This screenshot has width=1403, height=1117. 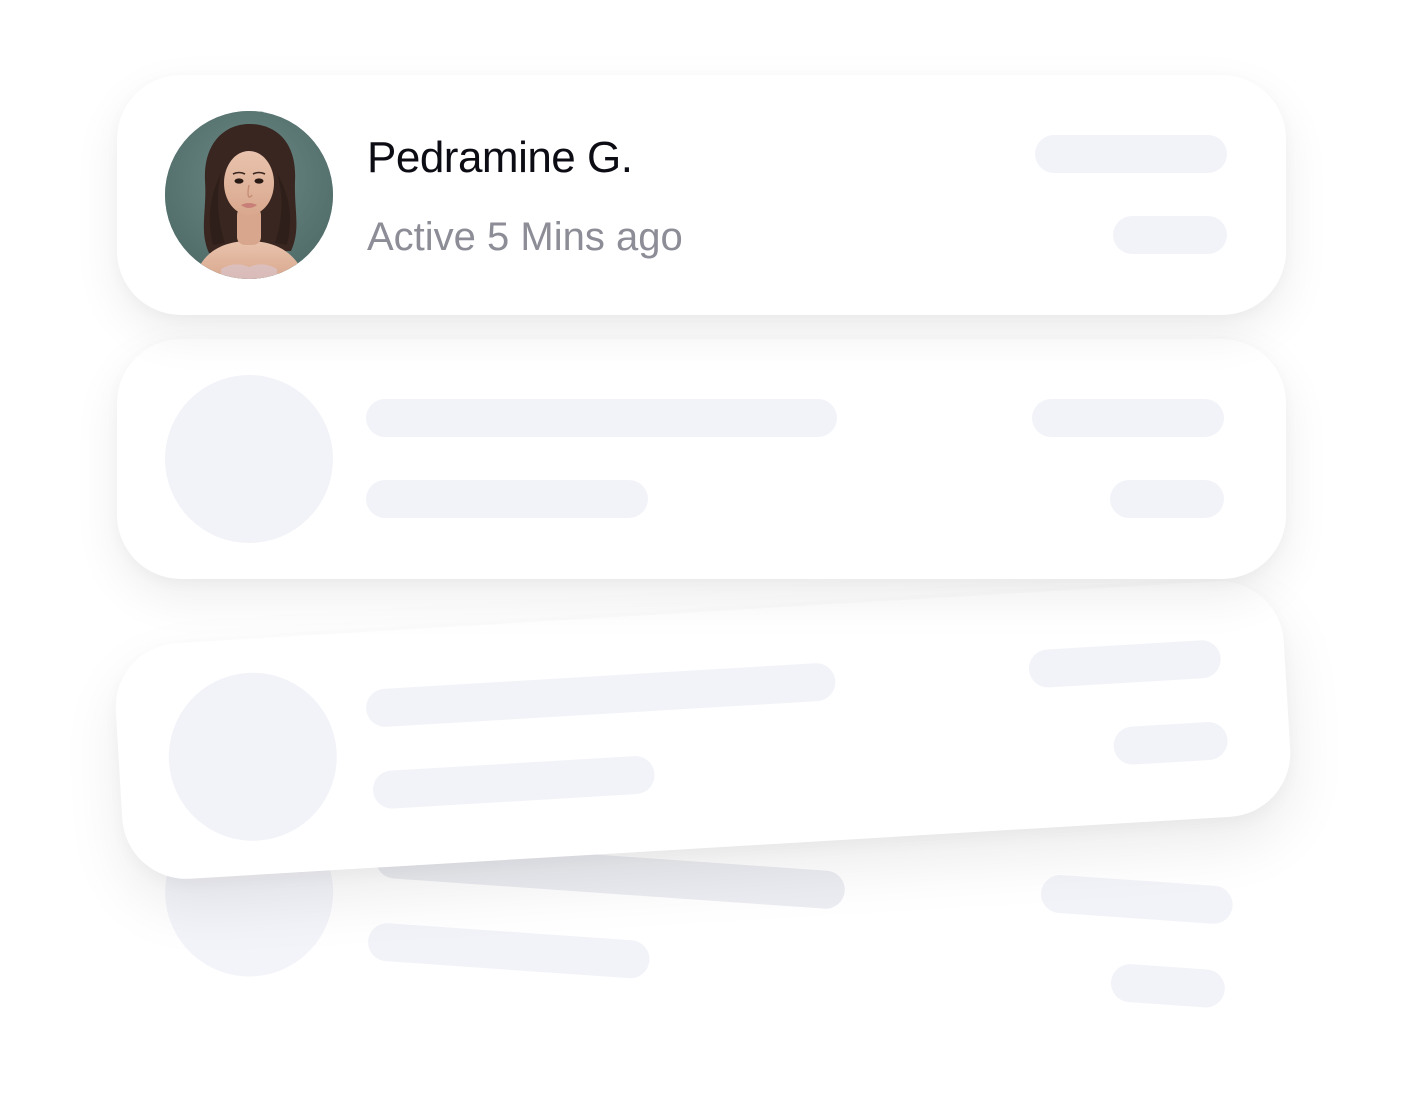 What do you see at coordinates (500, 157) in the screenshot?
I see `user-name: Pedramine G.` at bounding box center [500, 157].